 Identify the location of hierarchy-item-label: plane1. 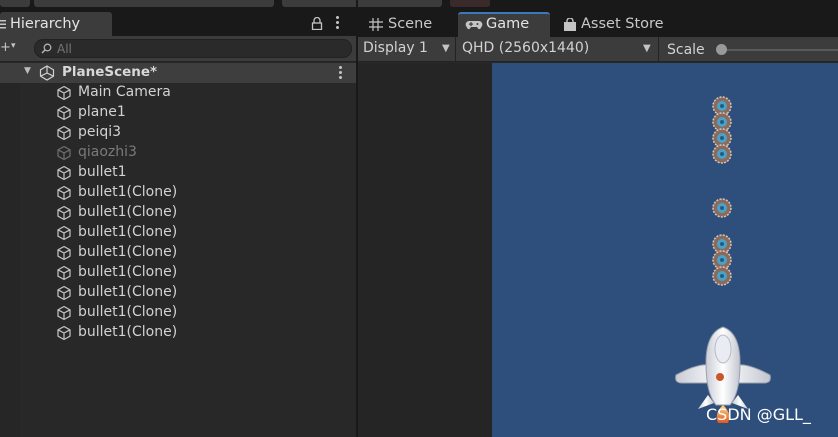
(102, 112).